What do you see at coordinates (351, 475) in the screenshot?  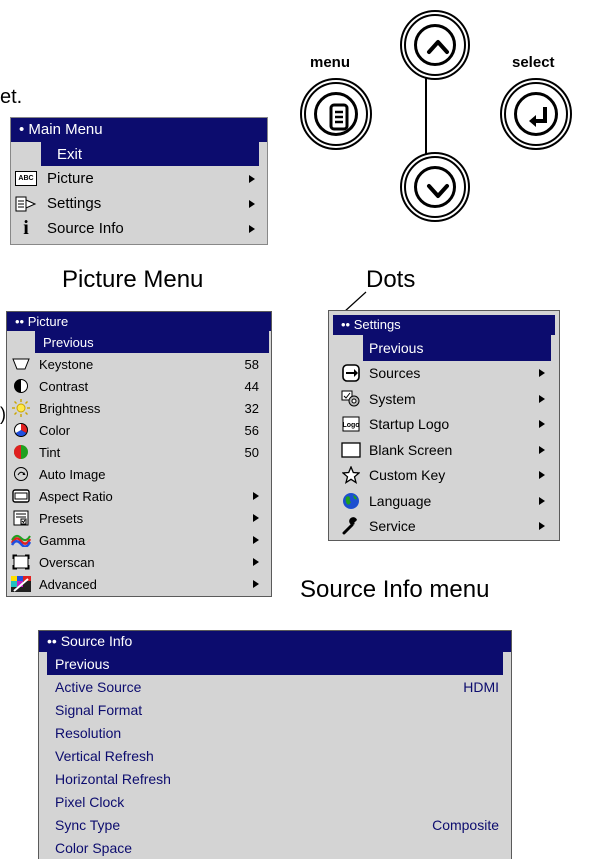 I see `star-icon` at bounding box center [351, 475].